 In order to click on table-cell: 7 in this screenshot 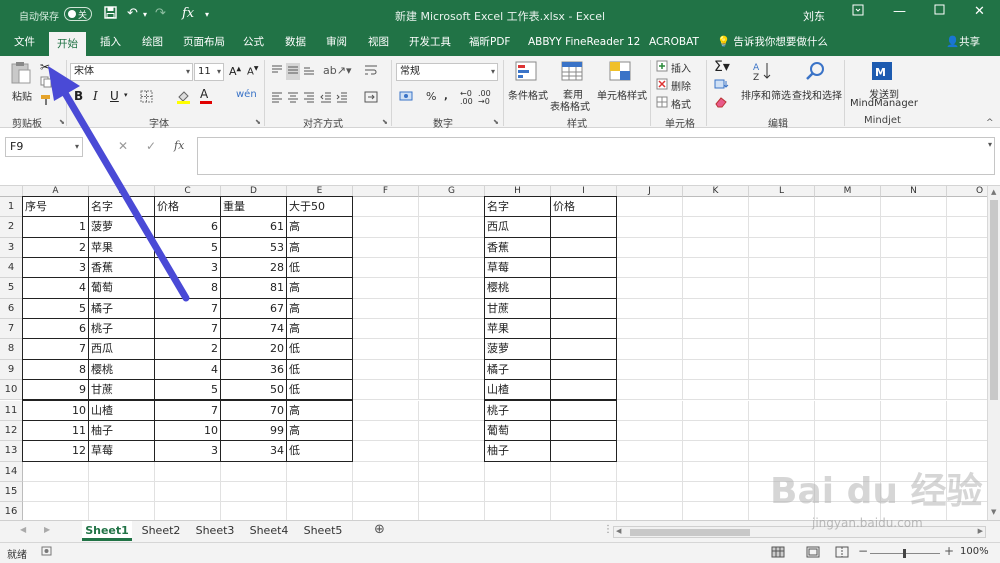, I will do `click(187, 308)`.